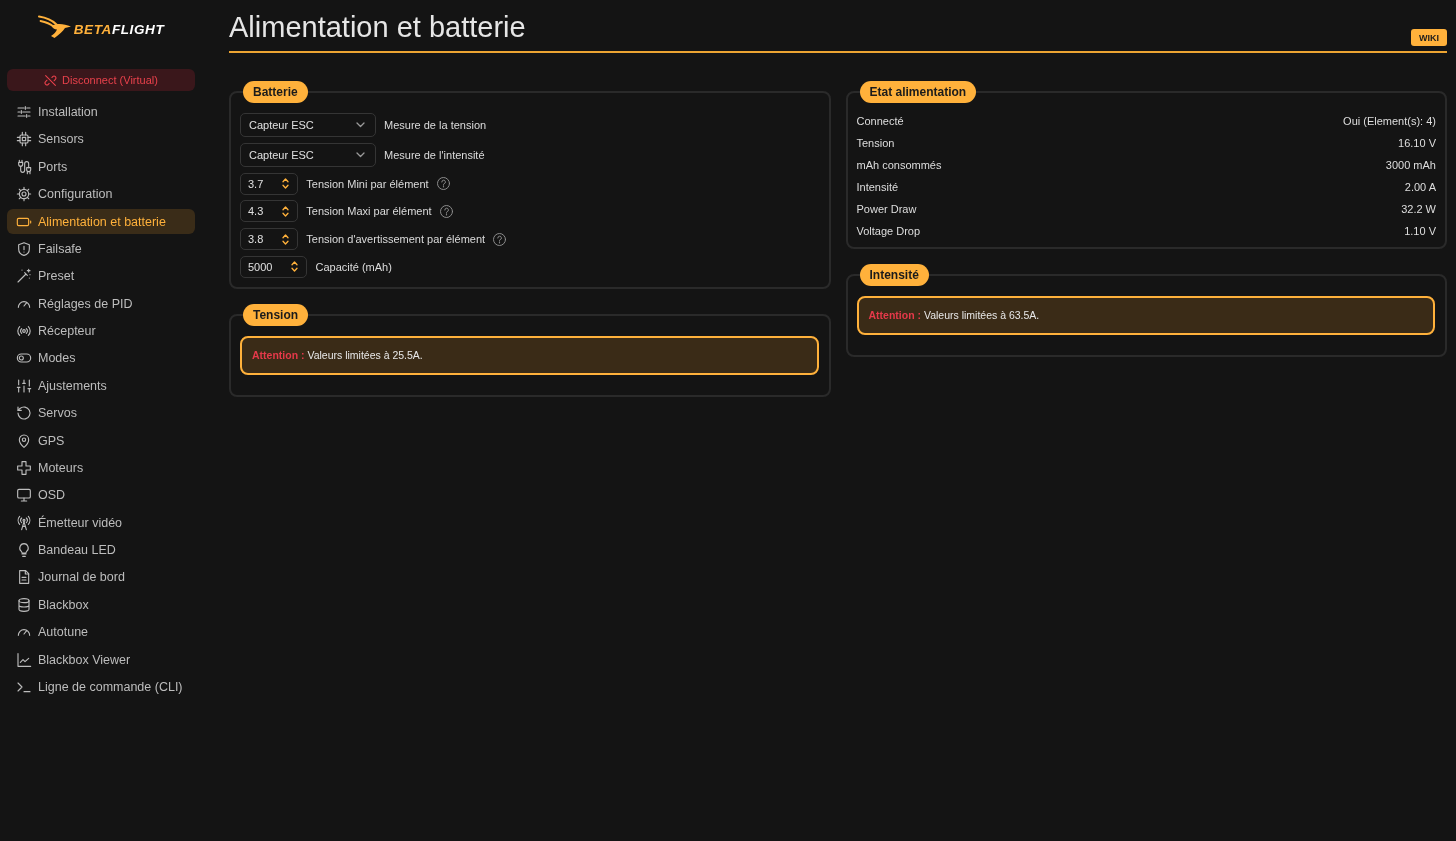  Describe the element at coordinates (101, 468) in the screenshot. I see `sidebar-item: Moteurs` at that location.